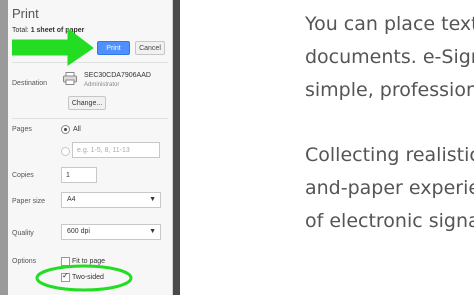 The height and width of the screenshot is (295, 474). What do you see at coordinates (389, 57) in the screenshot?
I see `document-line: documents. e-Sign` at bounding box center [389, 57].